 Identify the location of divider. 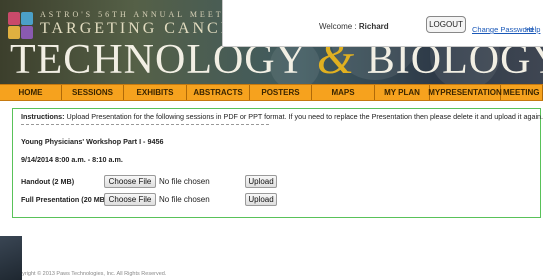
(145, 124).